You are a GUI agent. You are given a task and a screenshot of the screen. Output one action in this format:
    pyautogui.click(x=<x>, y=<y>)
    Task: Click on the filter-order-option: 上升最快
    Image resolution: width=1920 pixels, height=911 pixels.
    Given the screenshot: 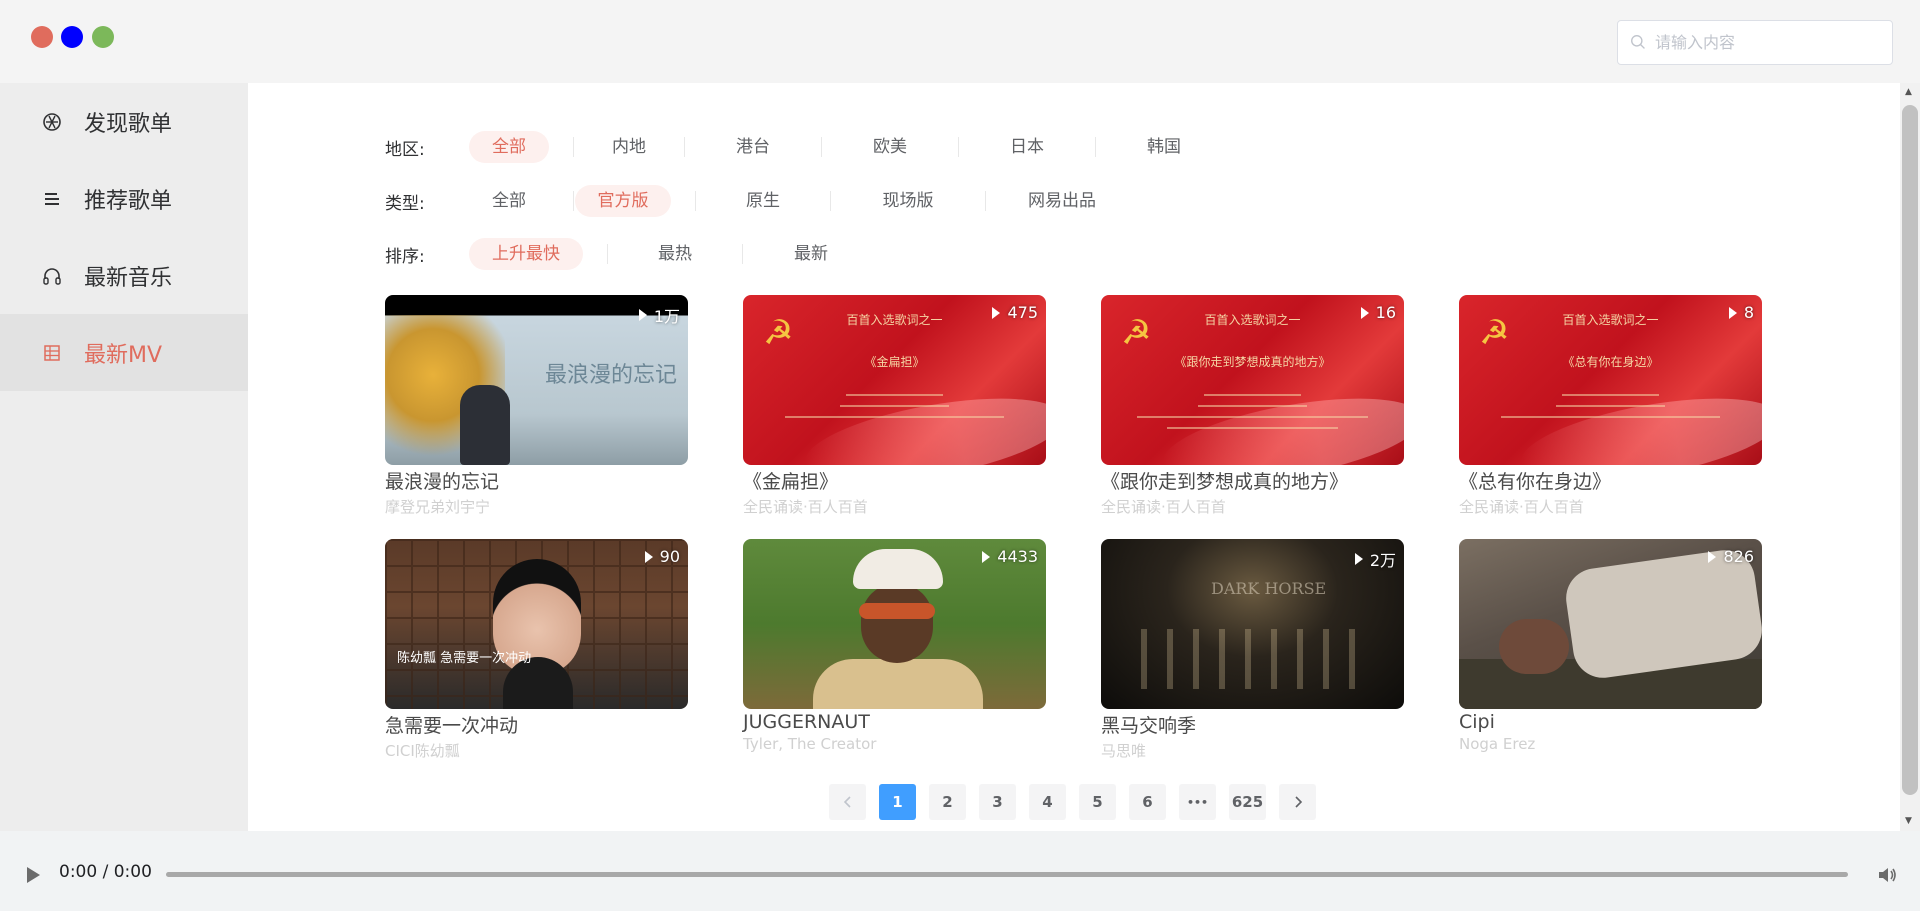 What is the action you would take?
    pyautogui.click(x=526, y=254)
    